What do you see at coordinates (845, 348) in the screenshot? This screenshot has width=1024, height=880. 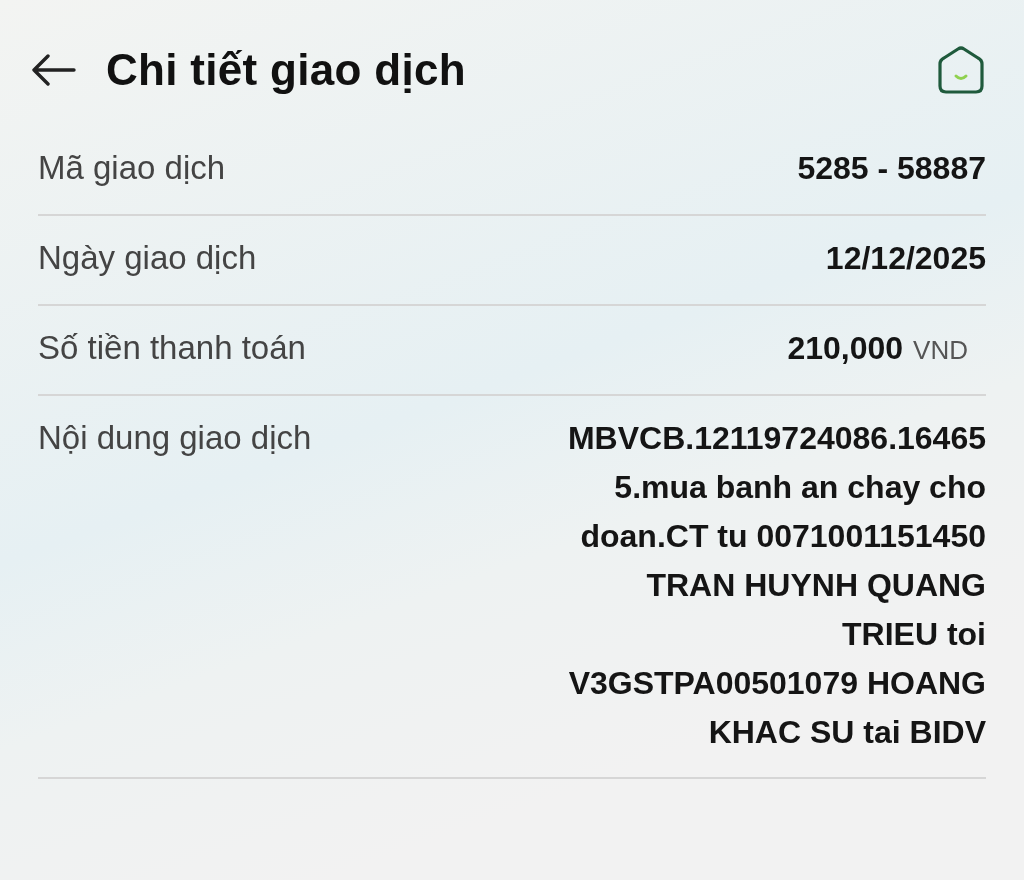 I see `amount-value: 210,000` at bounding box center [845, 348].